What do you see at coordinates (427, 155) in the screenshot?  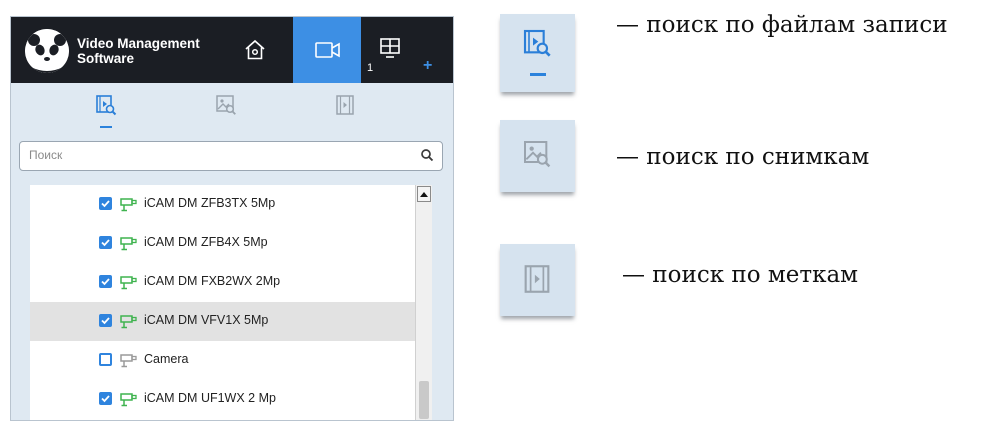 I see `search-icon` at bounding box center [427, 155].